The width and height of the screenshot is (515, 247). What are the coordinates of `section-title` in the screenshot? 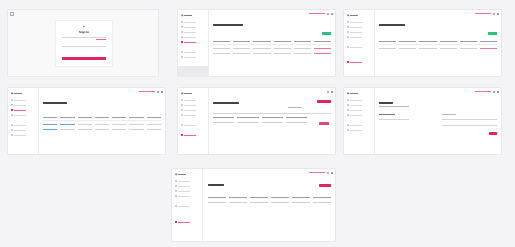 It's located at (387, 114).